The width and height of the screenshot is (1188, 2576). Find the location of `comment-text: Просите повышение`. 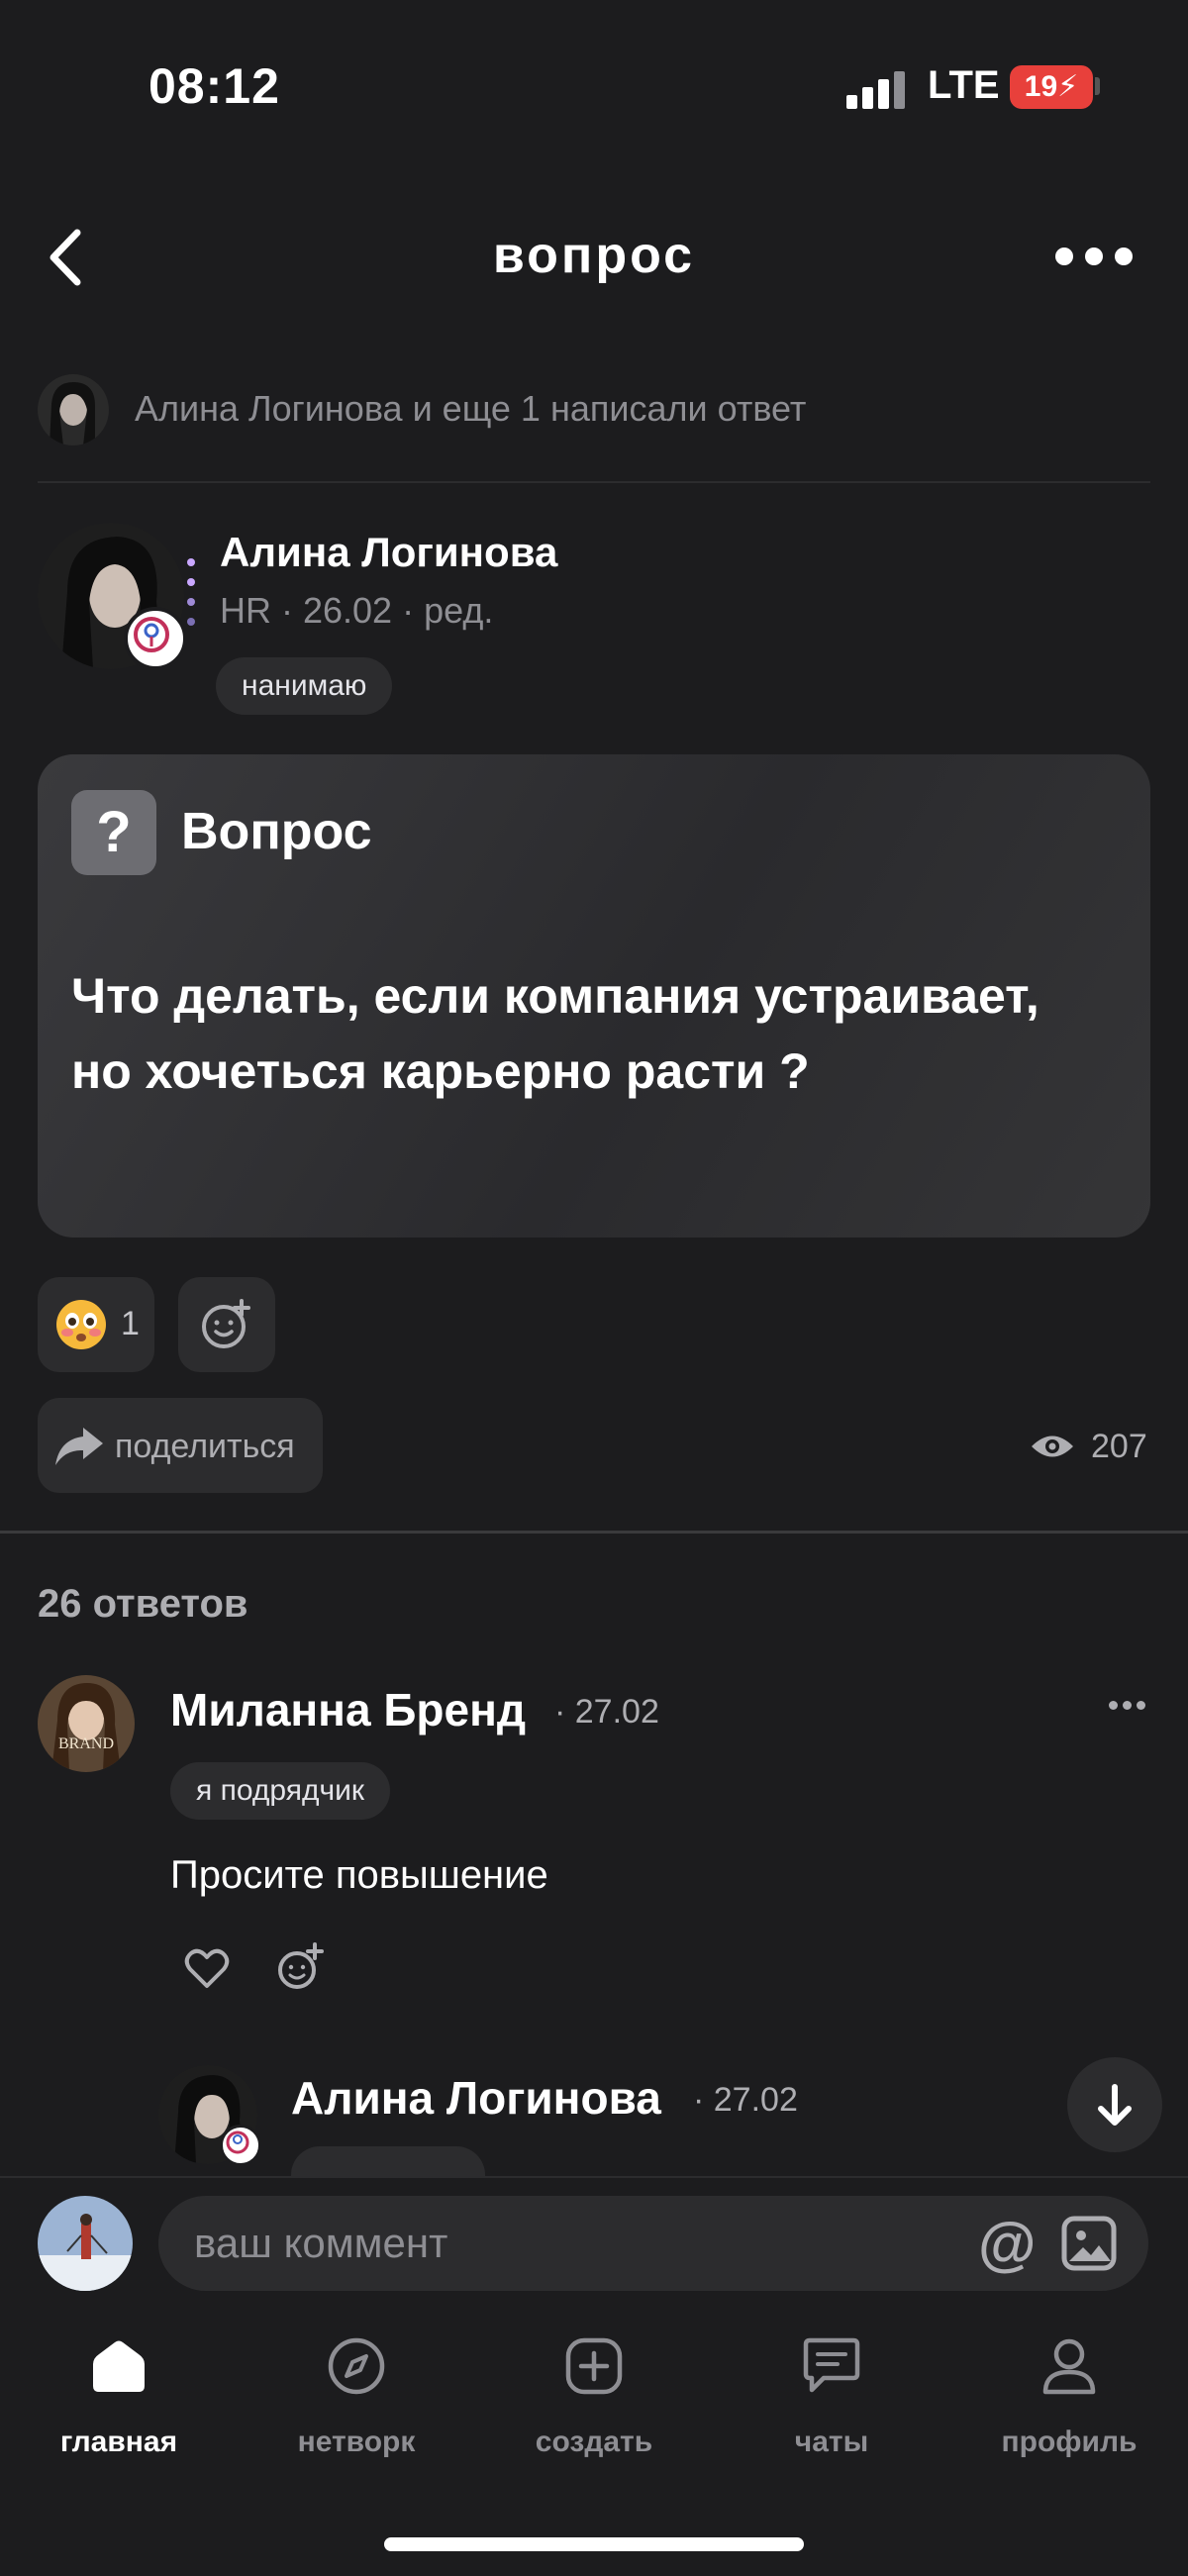

comment-text: Просите повышение is located at coordinates (359, 1875).